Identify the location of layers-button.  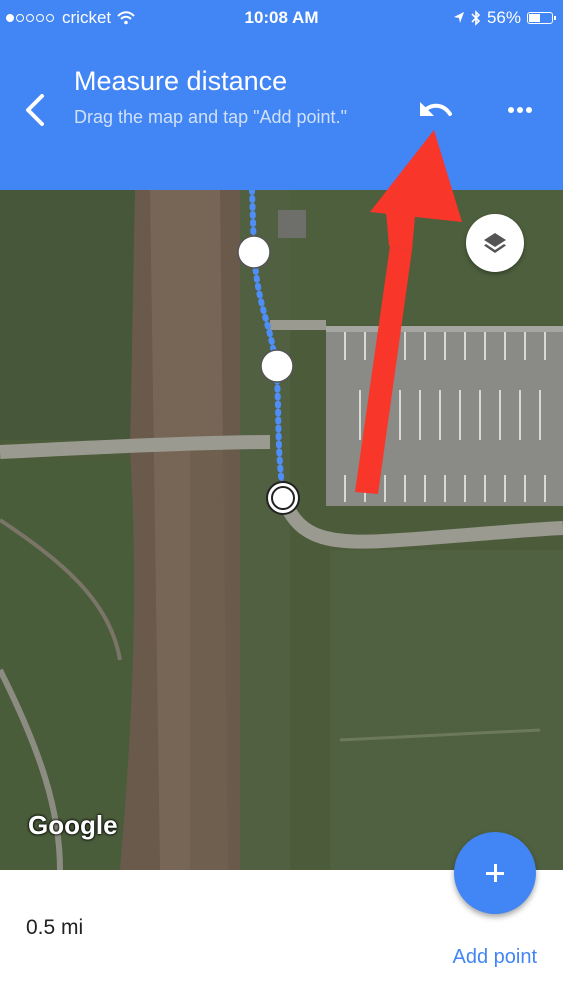
(495, 243).